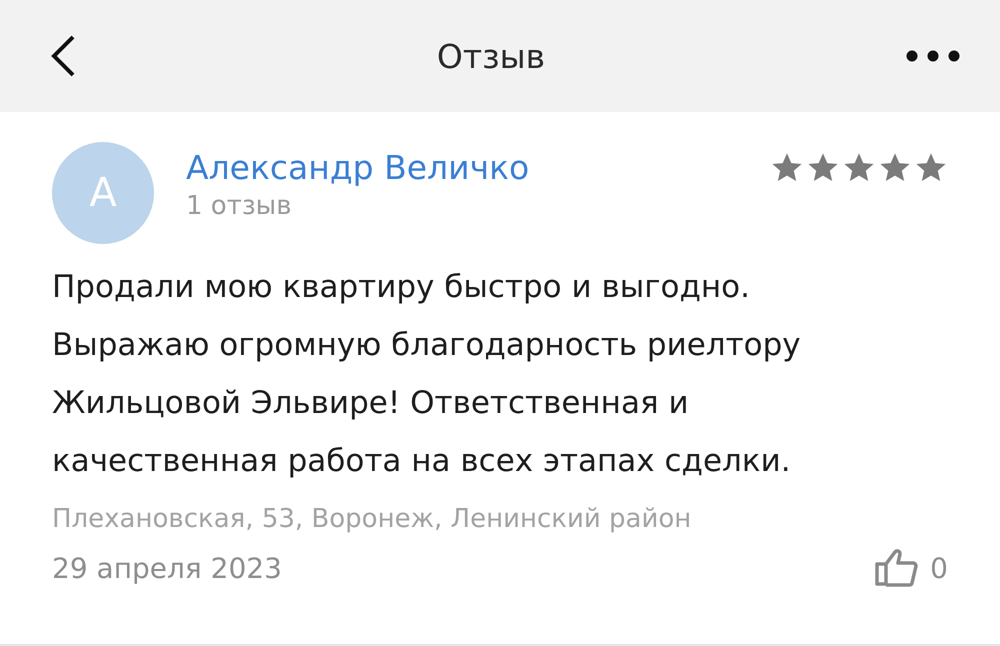 The image size is (1000, 646). What do you see at coordinates (103, 193) in the screenshot?
I see `avatar: А` at bounding box center [103, 193].